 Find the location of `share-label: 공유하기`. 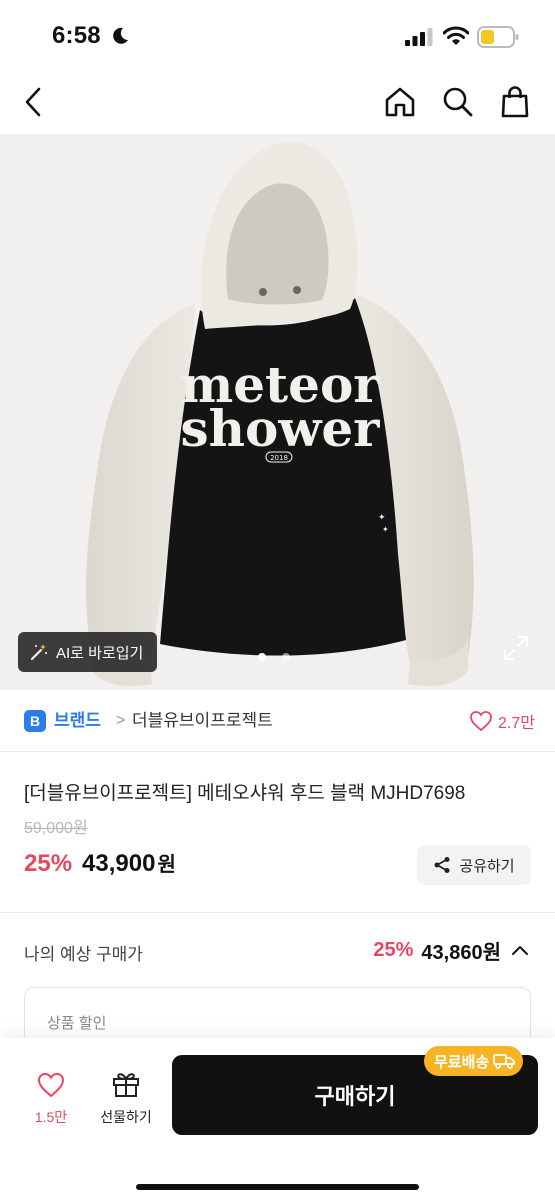

share-label: 공유하기 is located at coordinates (487, 866).